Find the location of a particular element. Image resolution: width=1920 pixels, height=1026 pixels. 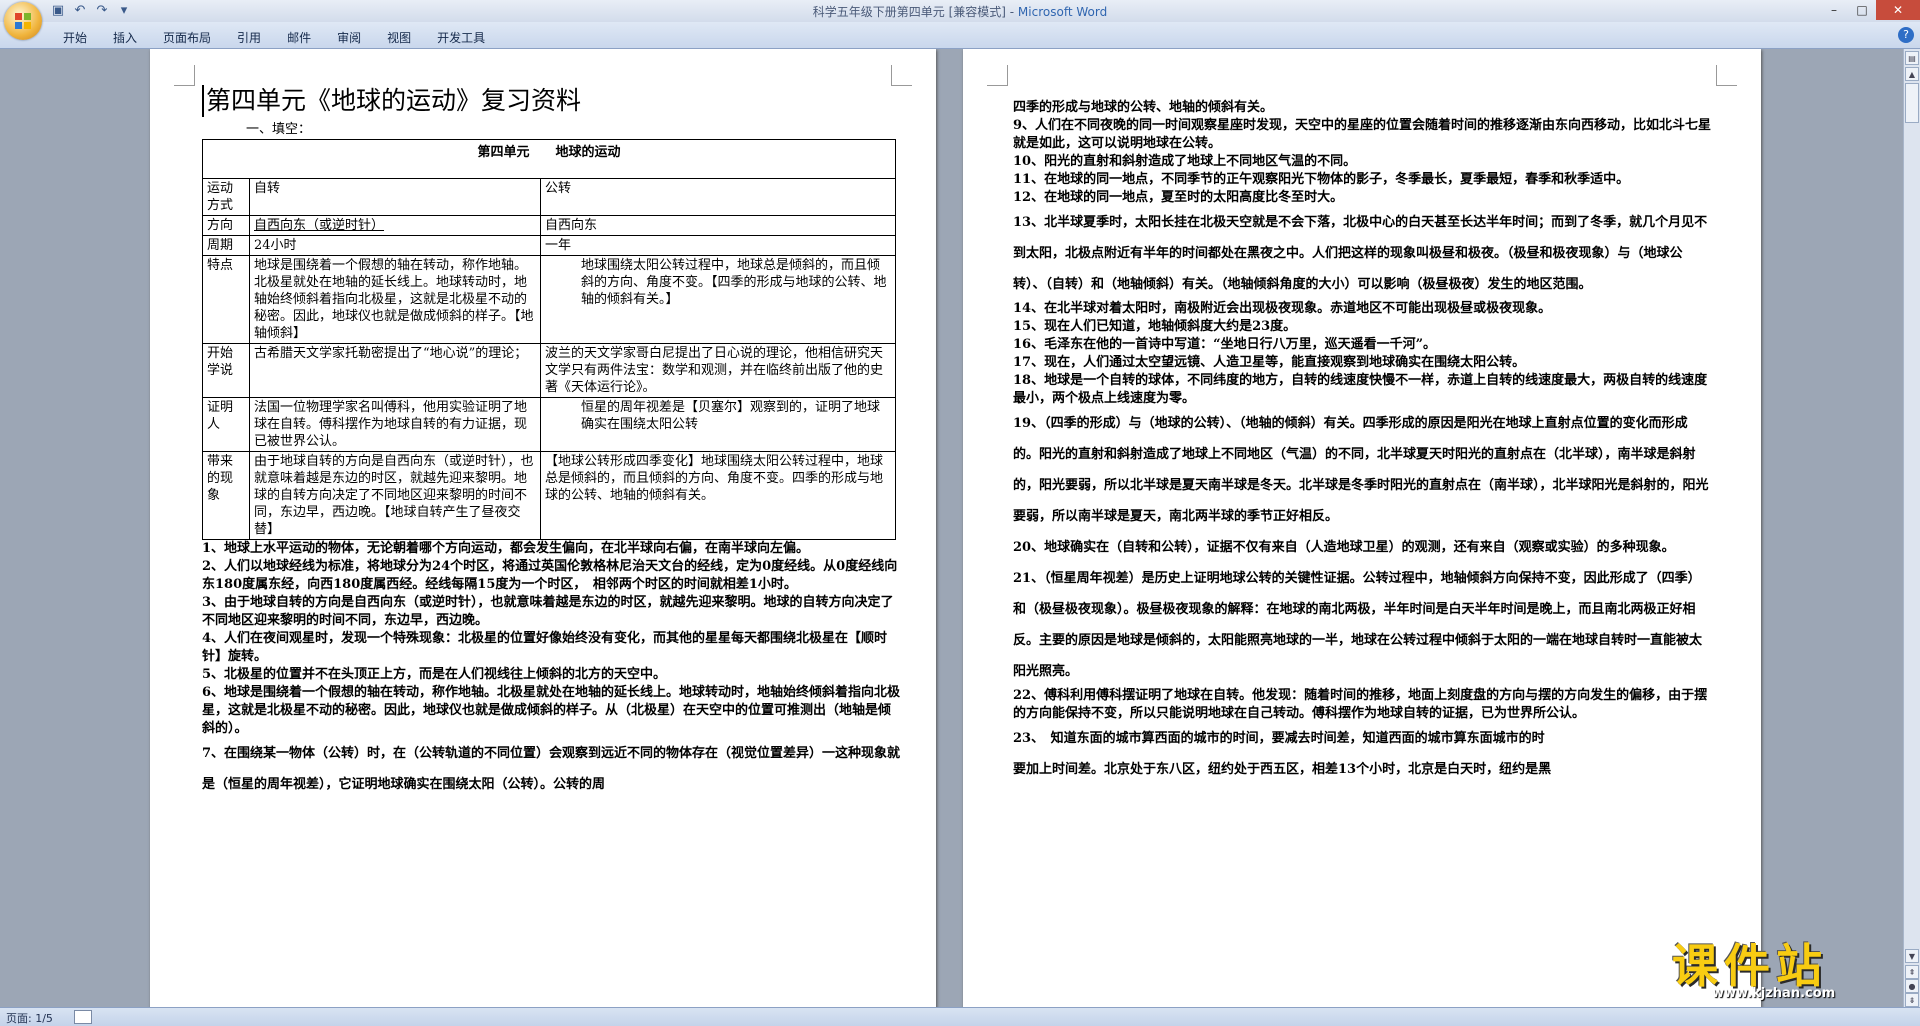

tab-references: 引用 is located at coordinates (249, 37).